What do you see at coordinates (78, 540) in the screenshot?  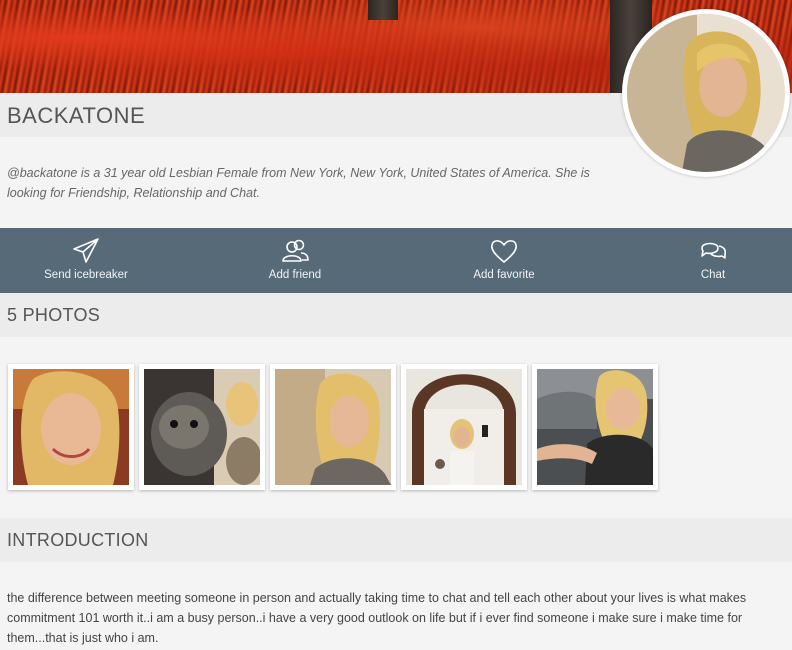 I see `introduction-section-title: INTRODUCTION` at bounding box center [78, 540].